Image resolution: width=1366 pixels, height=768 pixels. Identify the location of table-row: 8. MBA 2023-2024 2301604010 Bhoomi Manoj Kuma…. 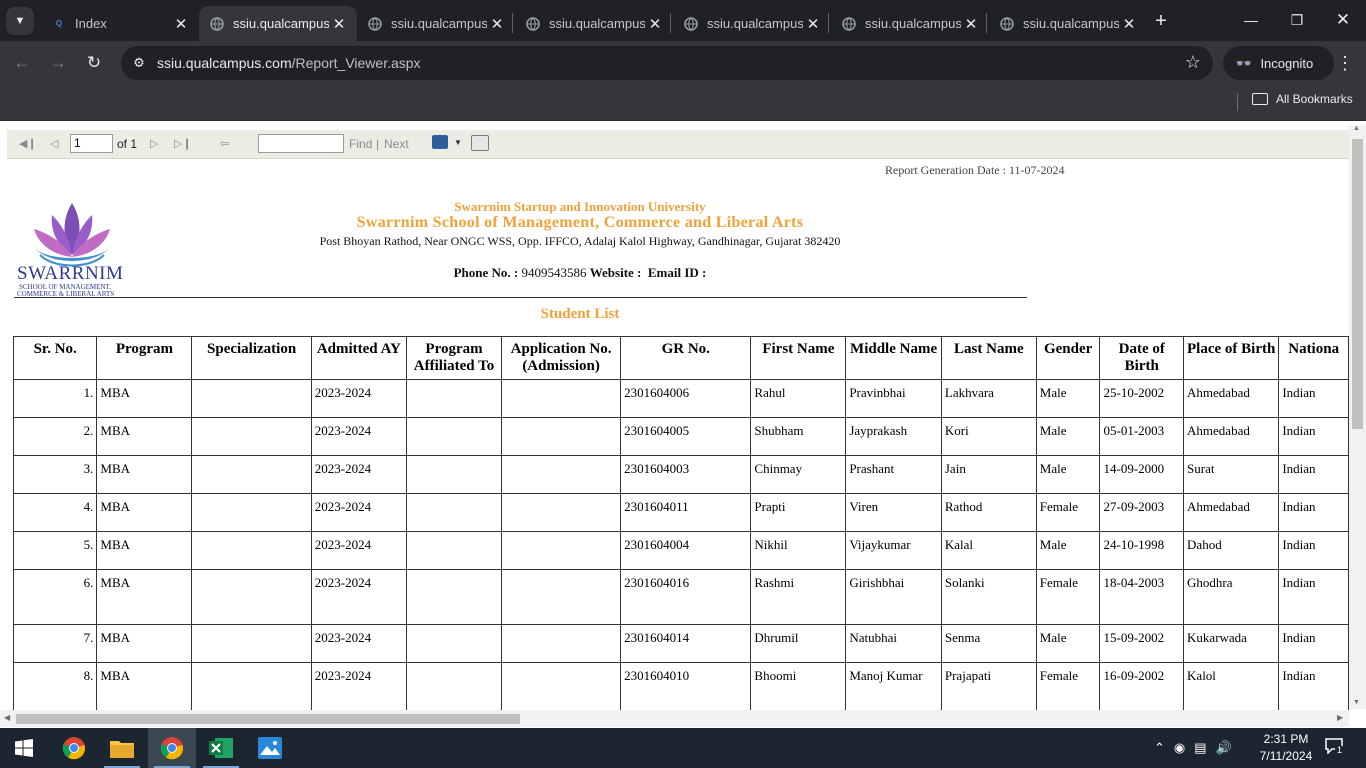
(680, 686).